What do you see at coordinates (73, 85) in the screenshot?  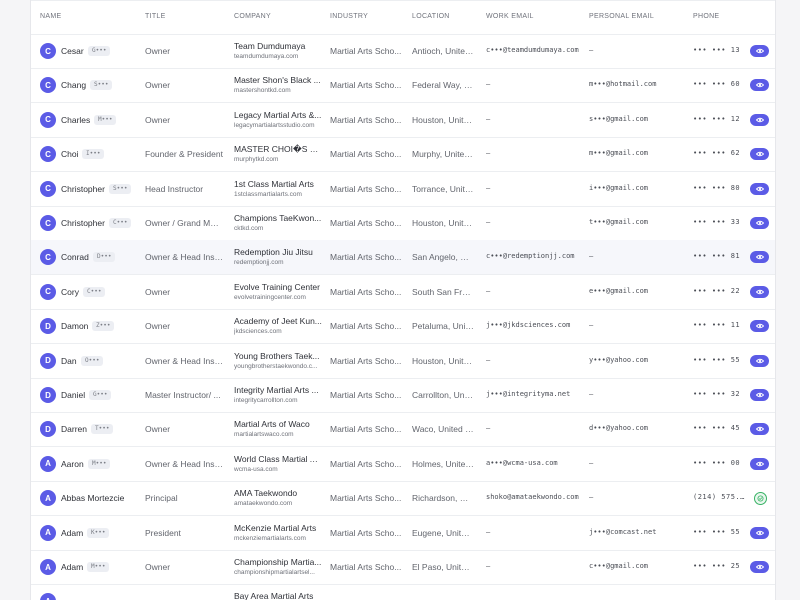 I see `contact-first-name: Chang` at bounding box center [73, 85].